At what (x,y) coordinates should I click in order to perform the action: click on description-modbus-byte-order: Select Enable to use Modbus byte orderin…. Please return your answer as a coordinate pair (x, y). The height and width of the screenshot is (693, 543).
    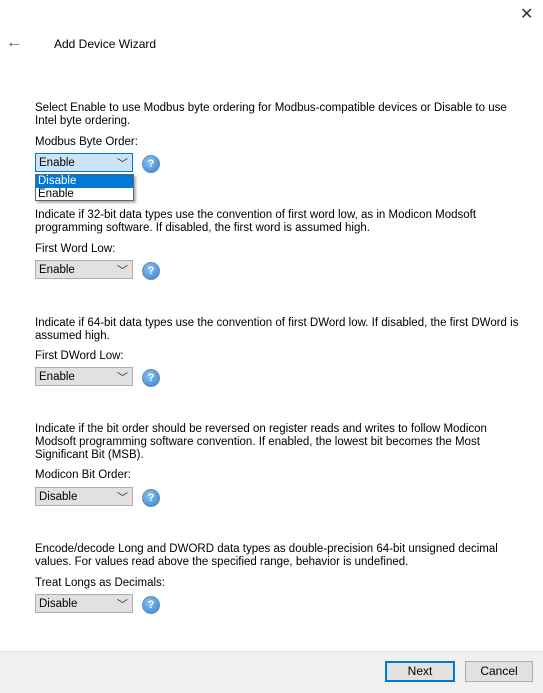
    Looking at the image, I should click on (271, 114).